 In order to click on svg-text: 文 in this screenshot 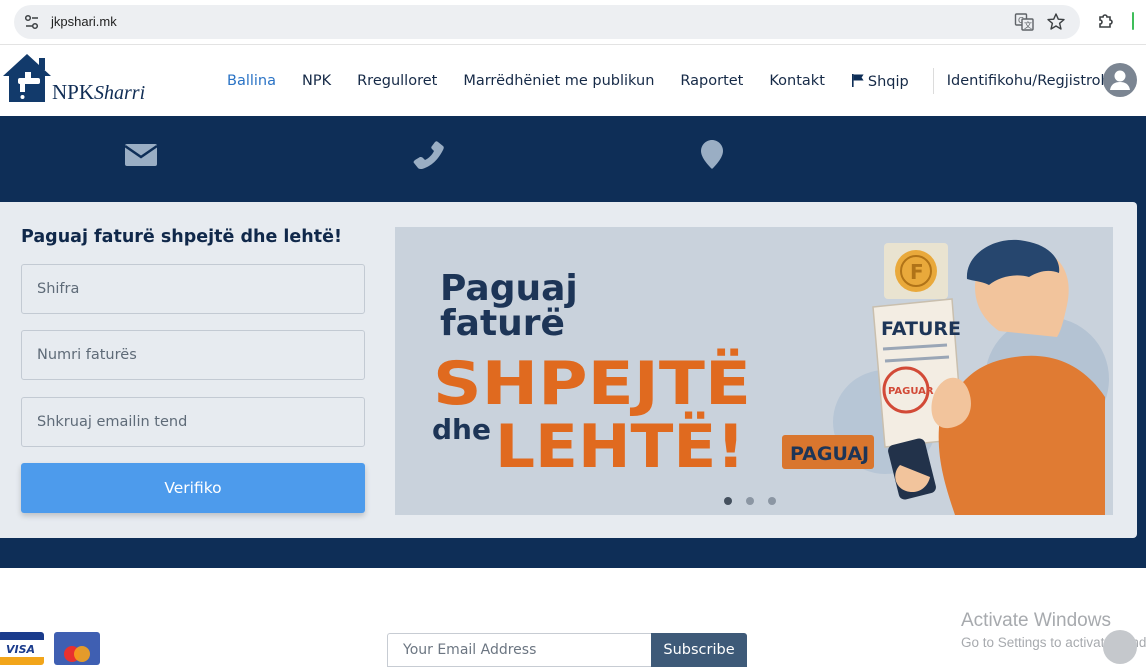, I will do `click(1028, 25)`.